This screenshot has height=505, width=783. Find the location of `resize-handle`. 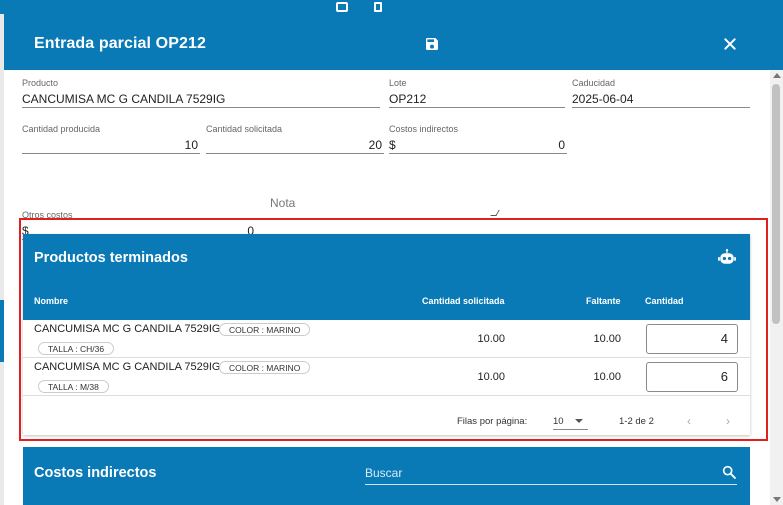

resize-handle is located at coordinates (495, 213).